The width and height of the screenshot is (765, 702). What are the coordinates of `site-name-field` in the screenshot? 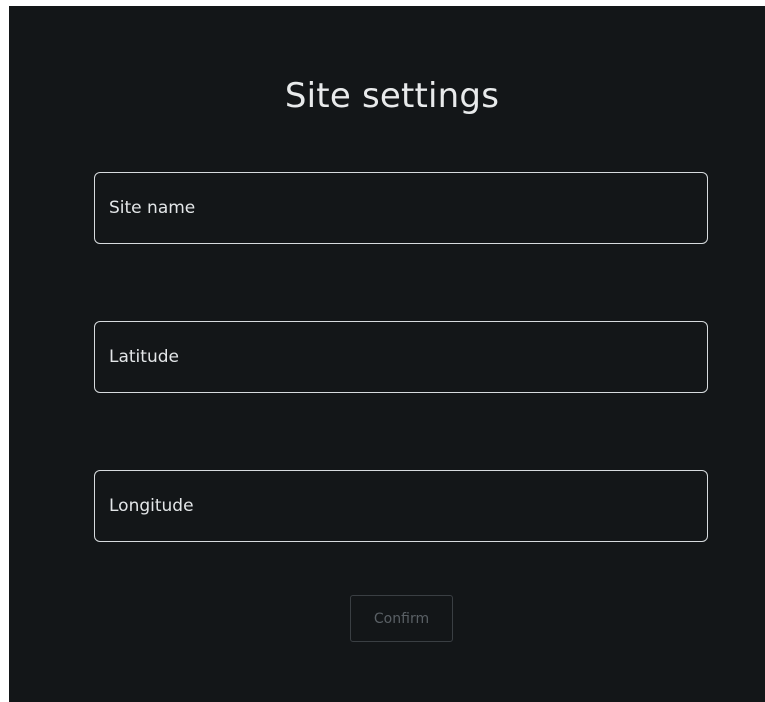 It's located at (401, 208).